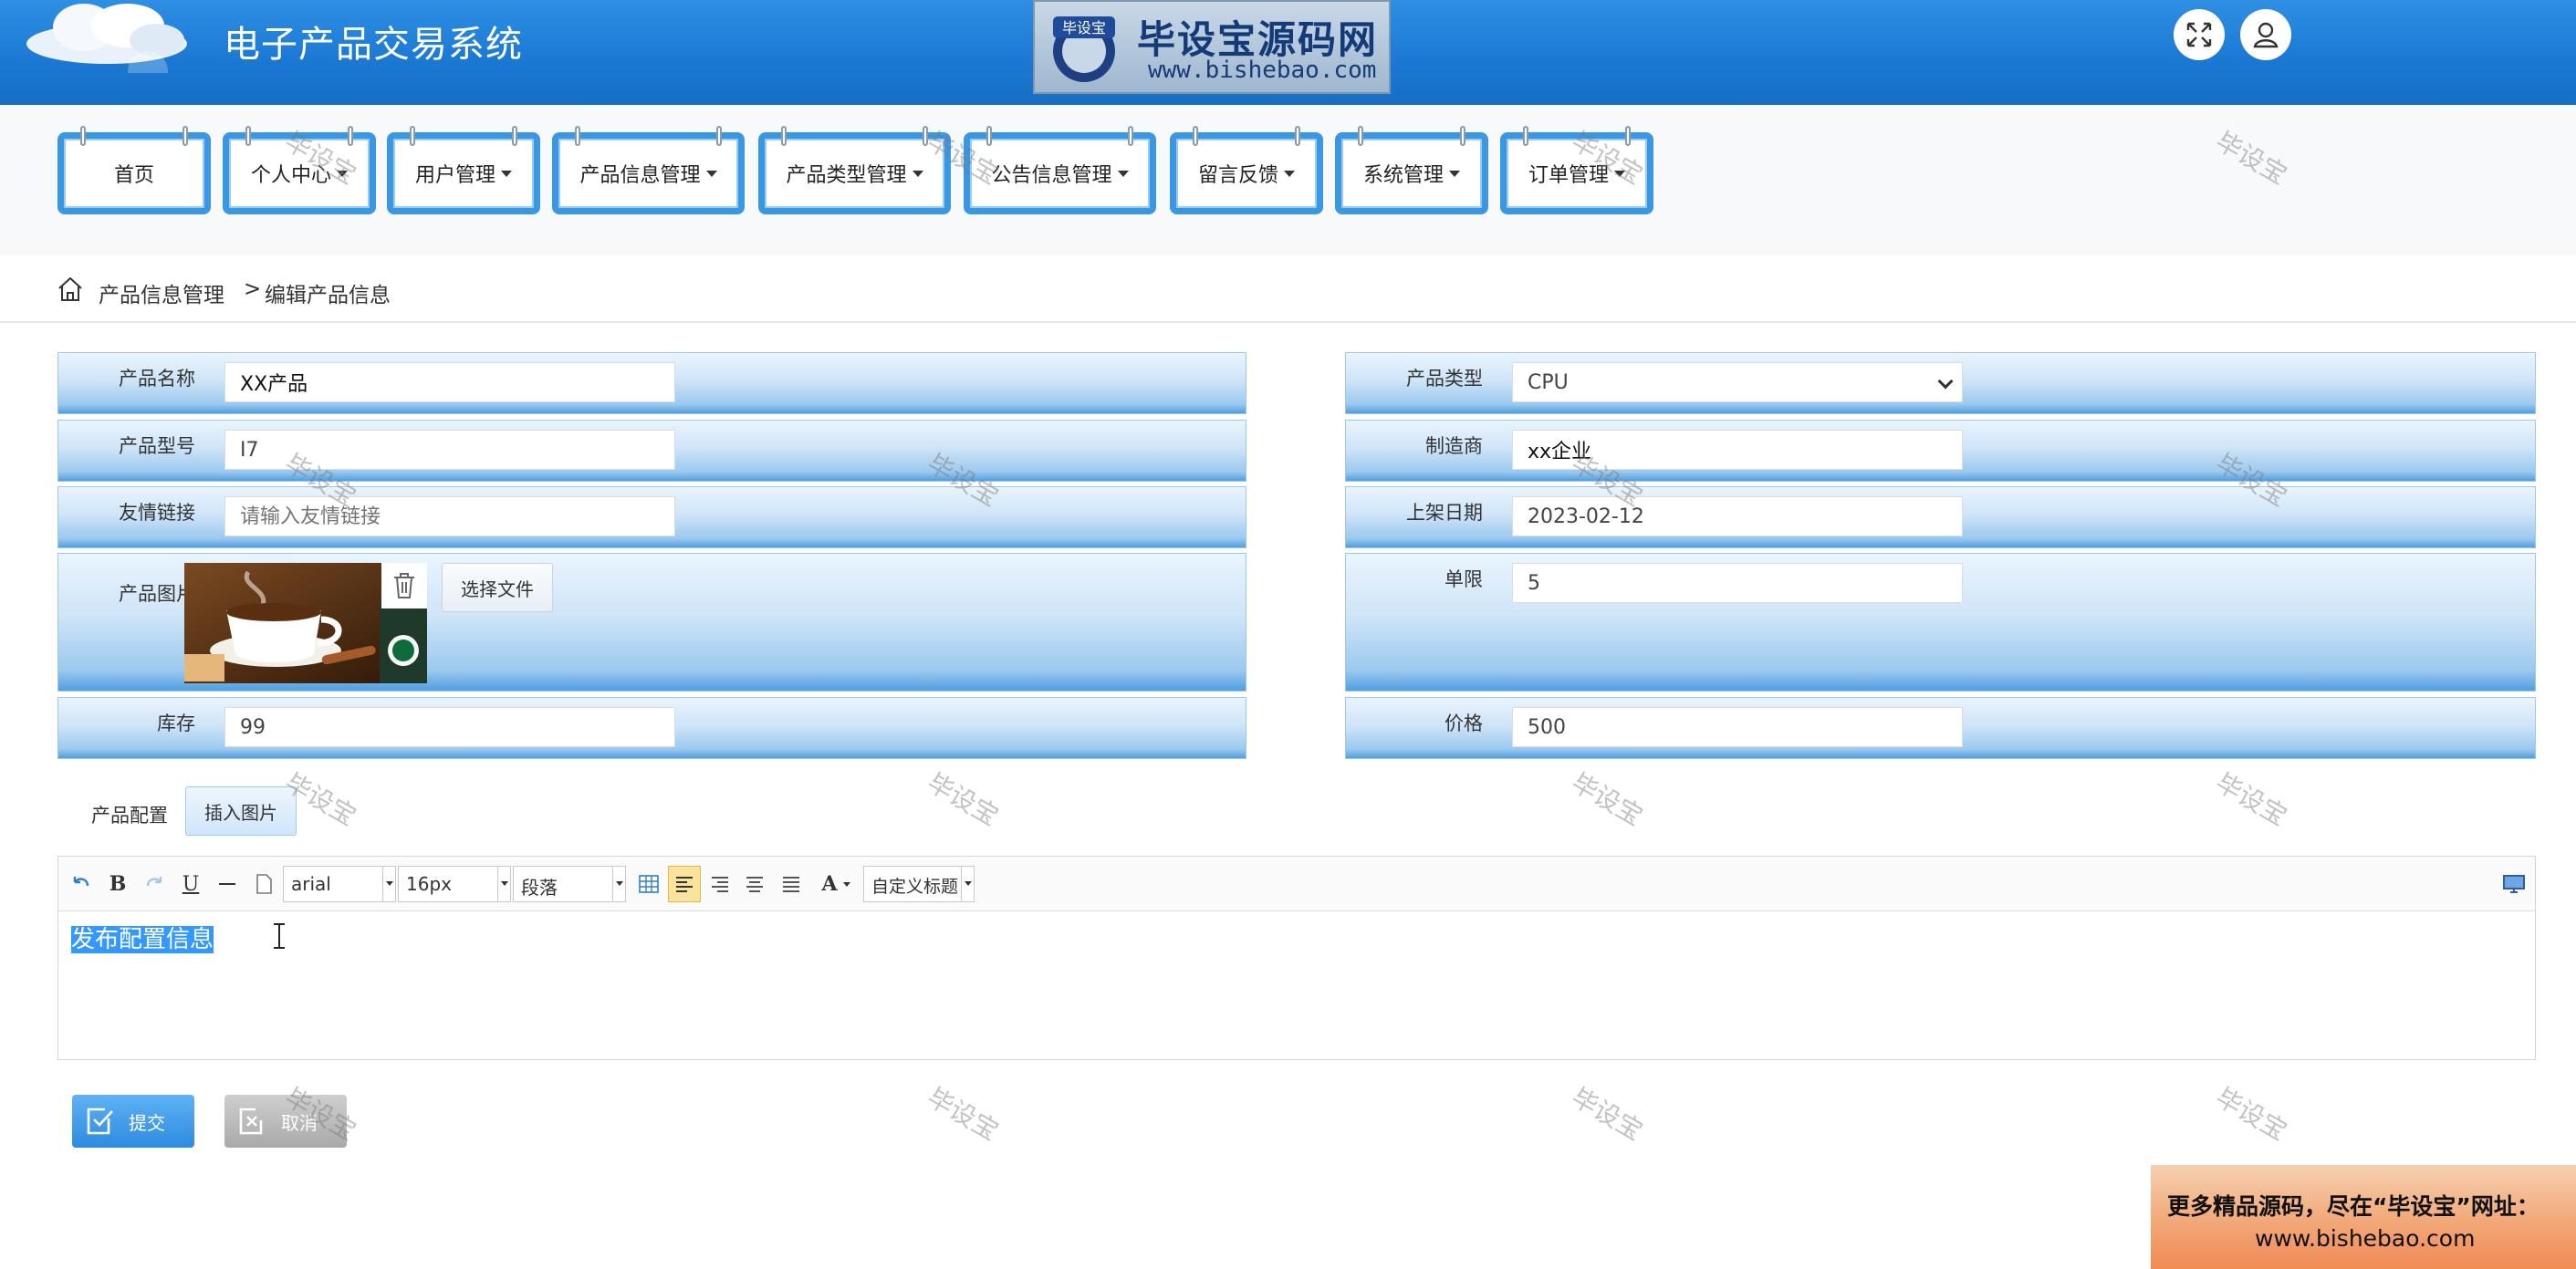  Describe the element at coordinates (449, 382) in the screenshot. I see `product-name-input` at that location.